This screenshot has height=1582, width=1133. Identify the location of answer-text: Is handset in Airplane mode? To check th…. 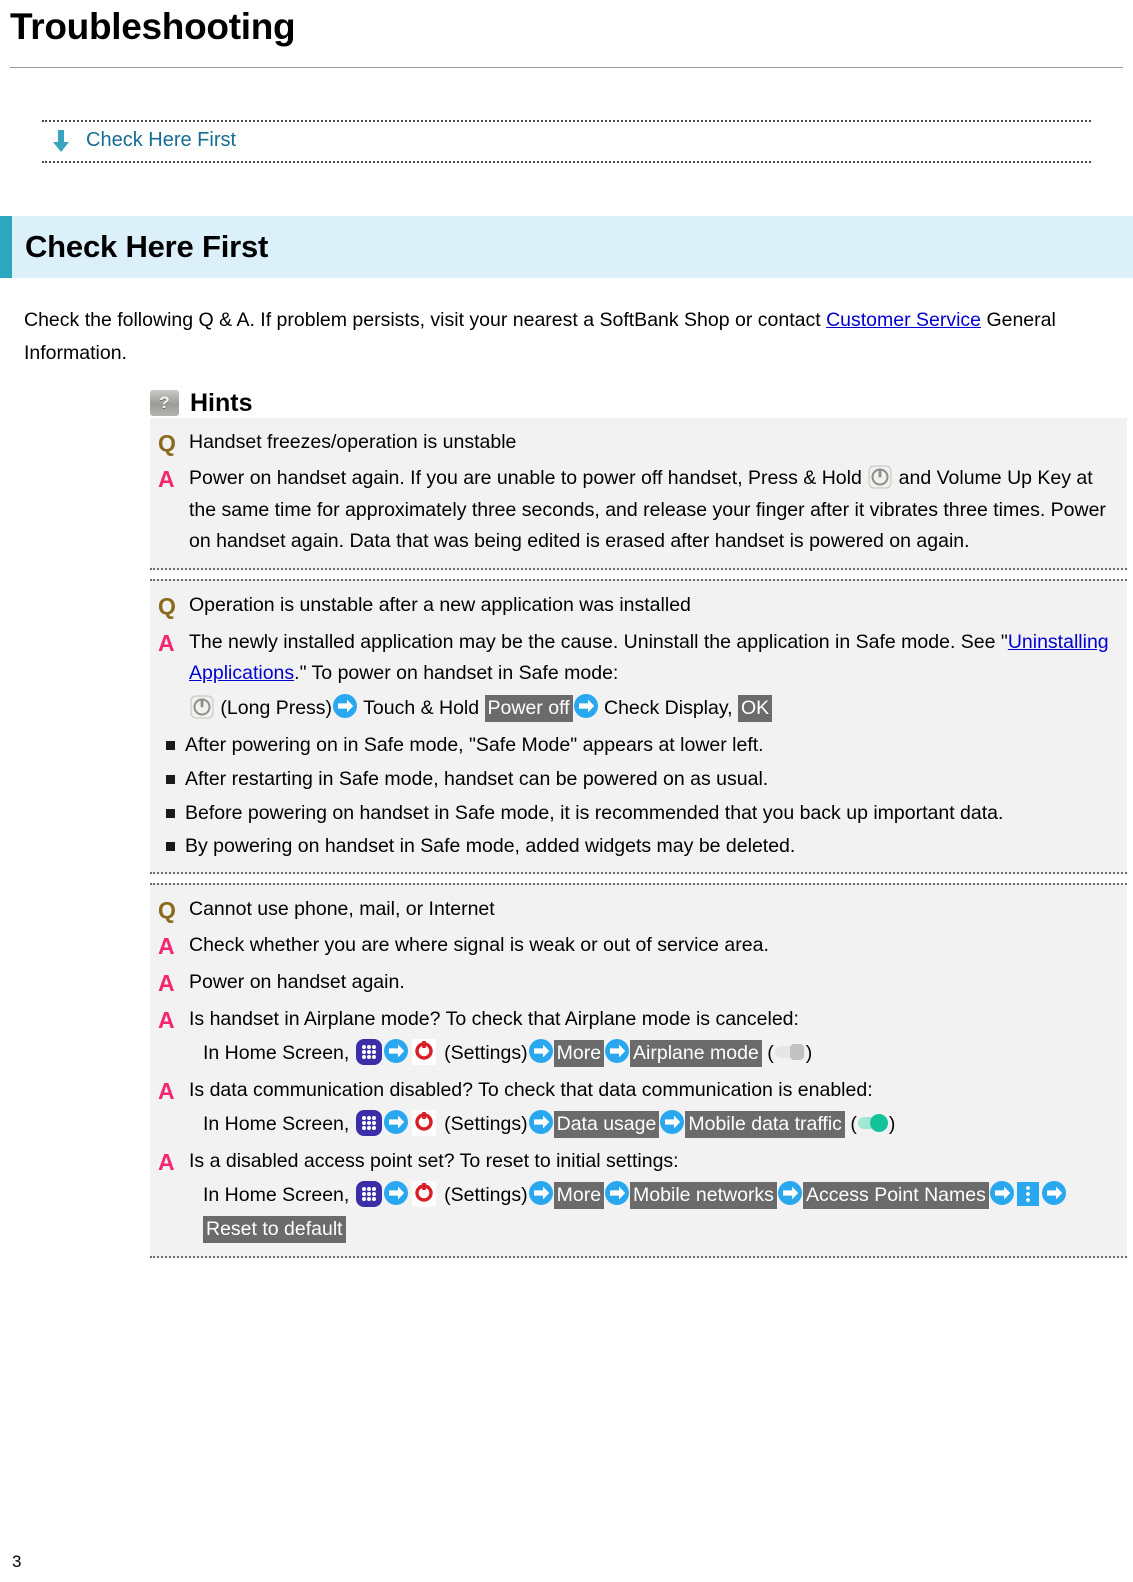
(494, 1018).